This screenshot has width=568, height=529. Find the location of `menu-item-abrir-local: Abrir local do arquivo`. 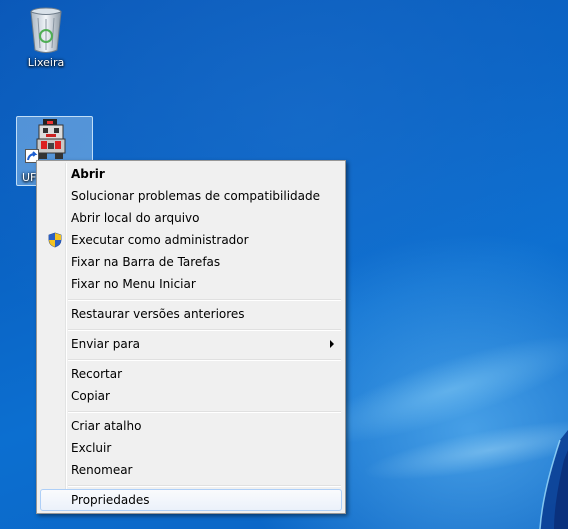

menu-item-abrir-local: Abrir local do arquivo is located at coordinates (191, 218).